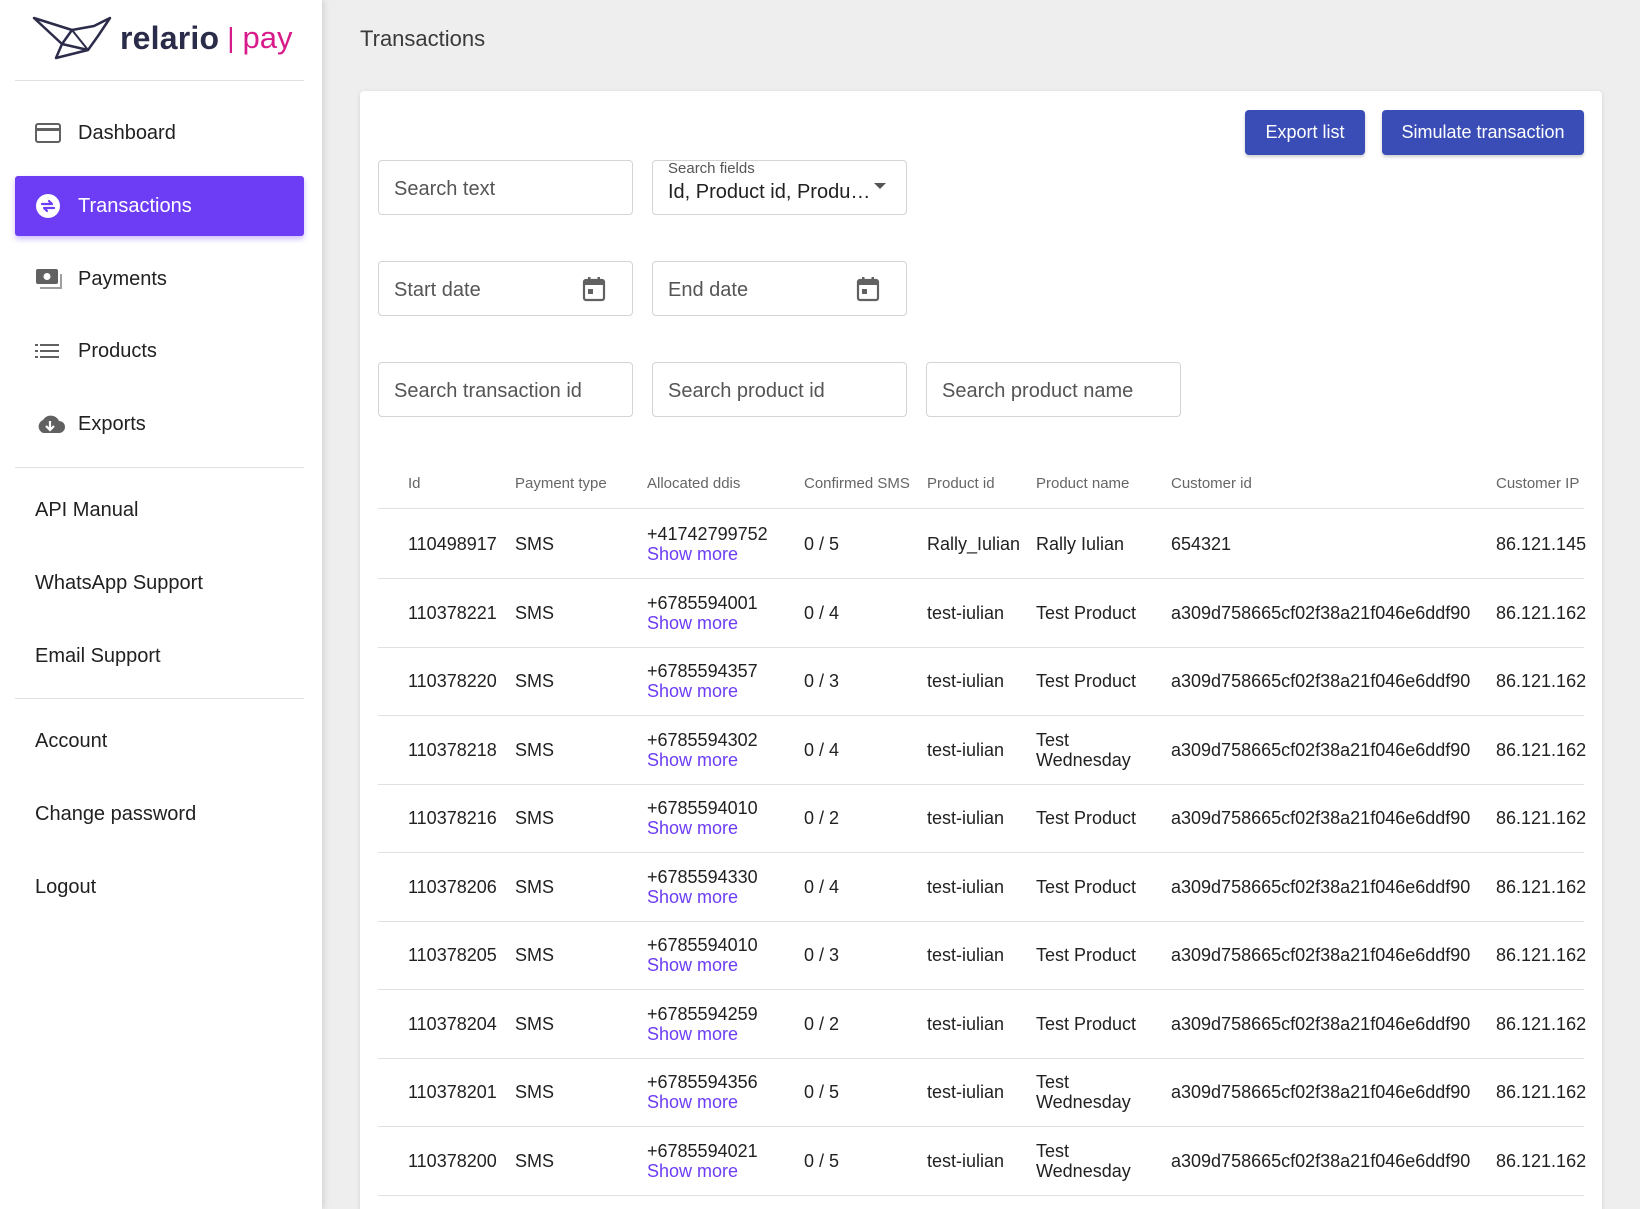 This screenshot has width=1640, height=1209. Describe the element at coordinates (693, 483) in the screenshot. I see `column-header: Allocated ddis` at that location.